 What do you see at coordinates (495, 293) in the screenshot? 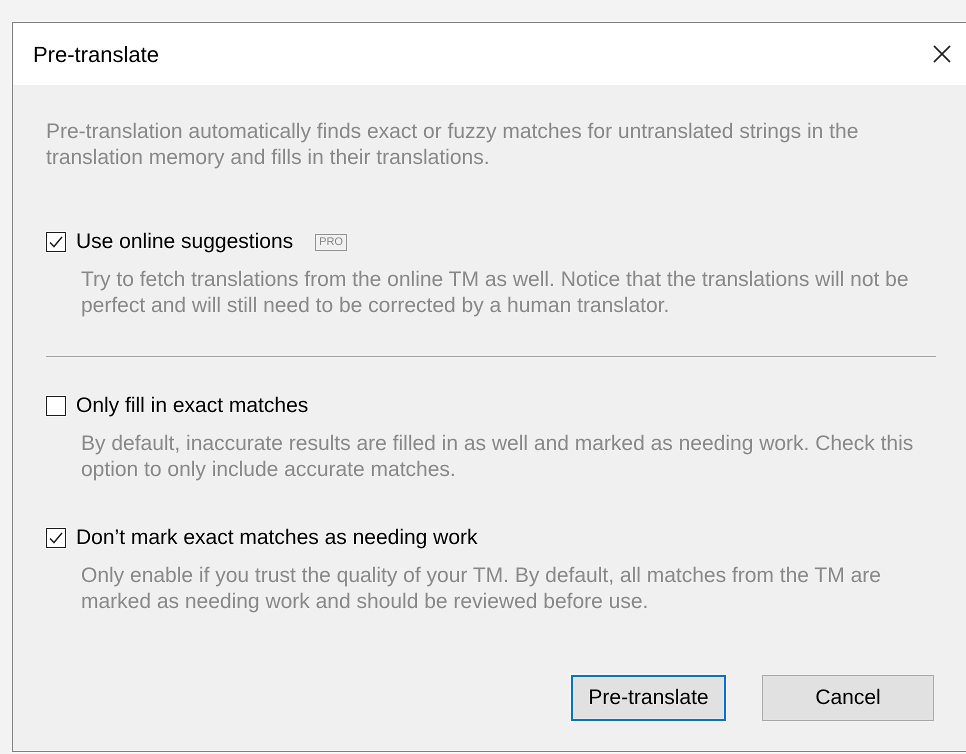
I see `option-description: Try to fetch translations from the online TM as well. Notice that the translations will not be perfect and will still need to be corrected by a human translator.` at bounding box center [495, 293].